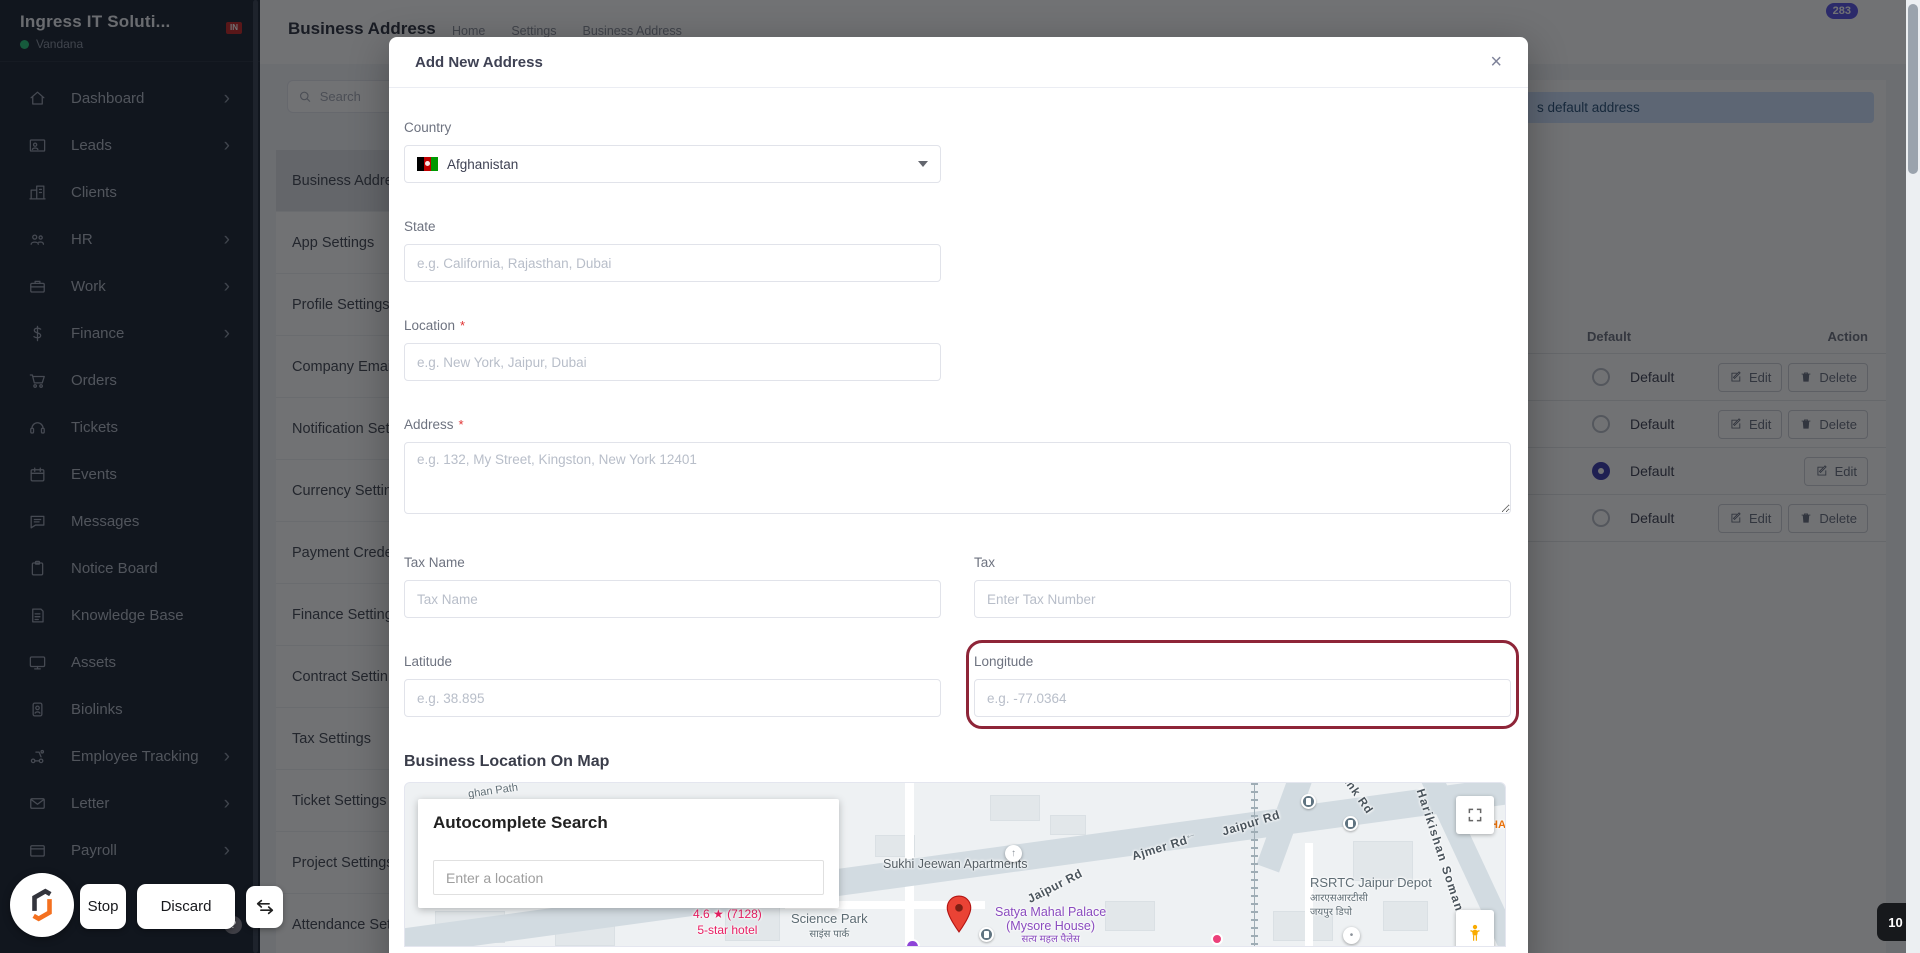  What do you see at coordinates (430, 325) in the screenshot?
I see `location-label: Location` at bounding box center [430, 325].